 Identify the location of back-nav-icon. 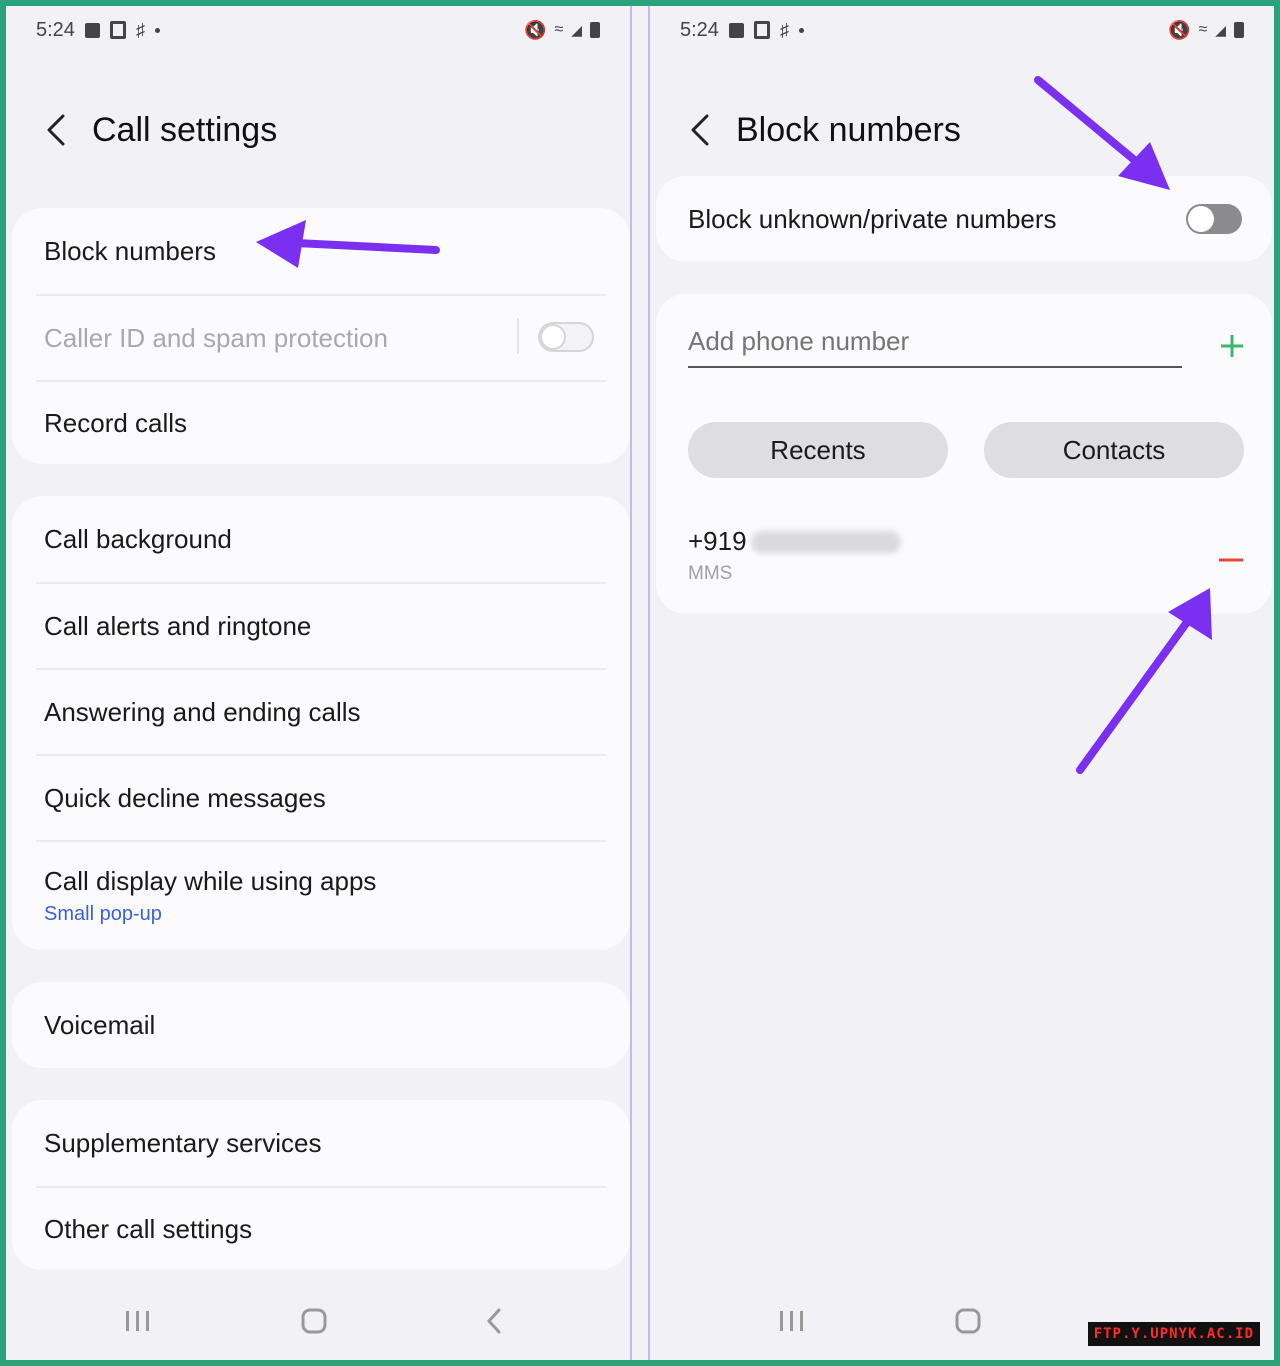
(494, 1321).